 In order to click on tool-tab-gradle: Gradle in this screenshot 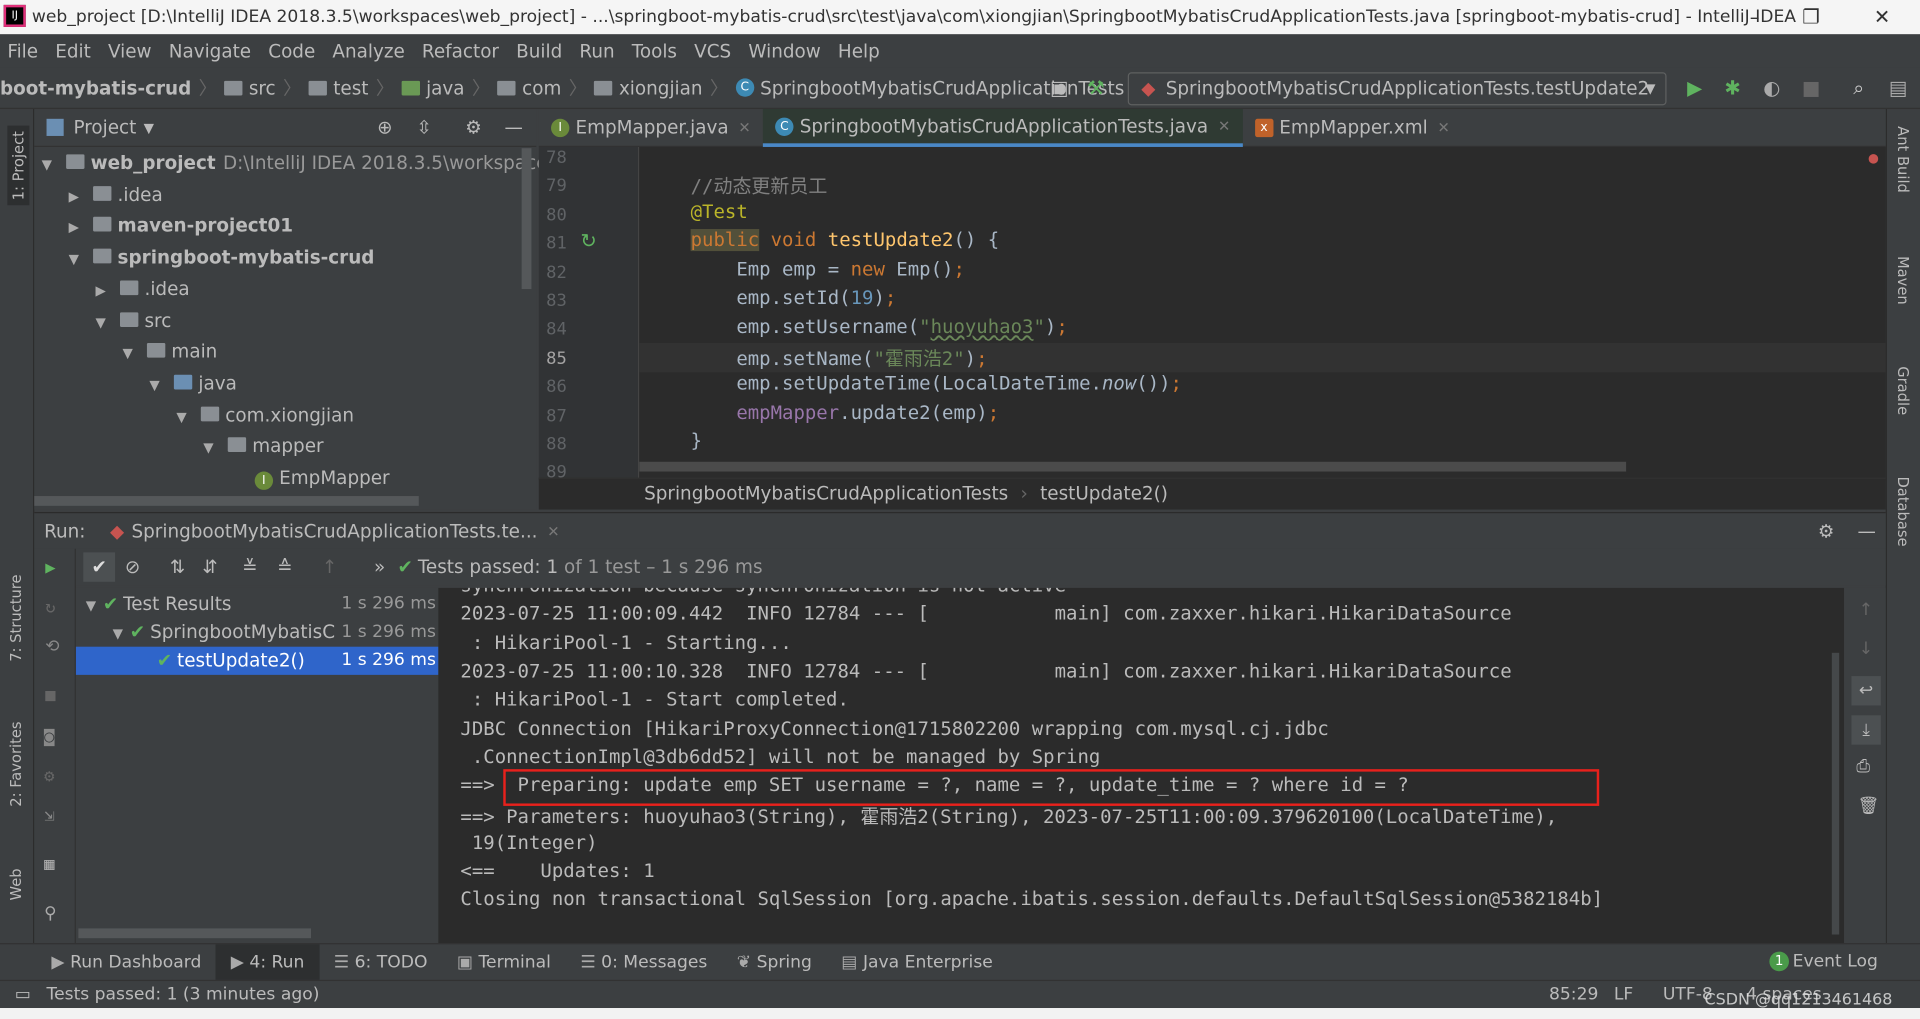, I will do `click(1902, 390)`.